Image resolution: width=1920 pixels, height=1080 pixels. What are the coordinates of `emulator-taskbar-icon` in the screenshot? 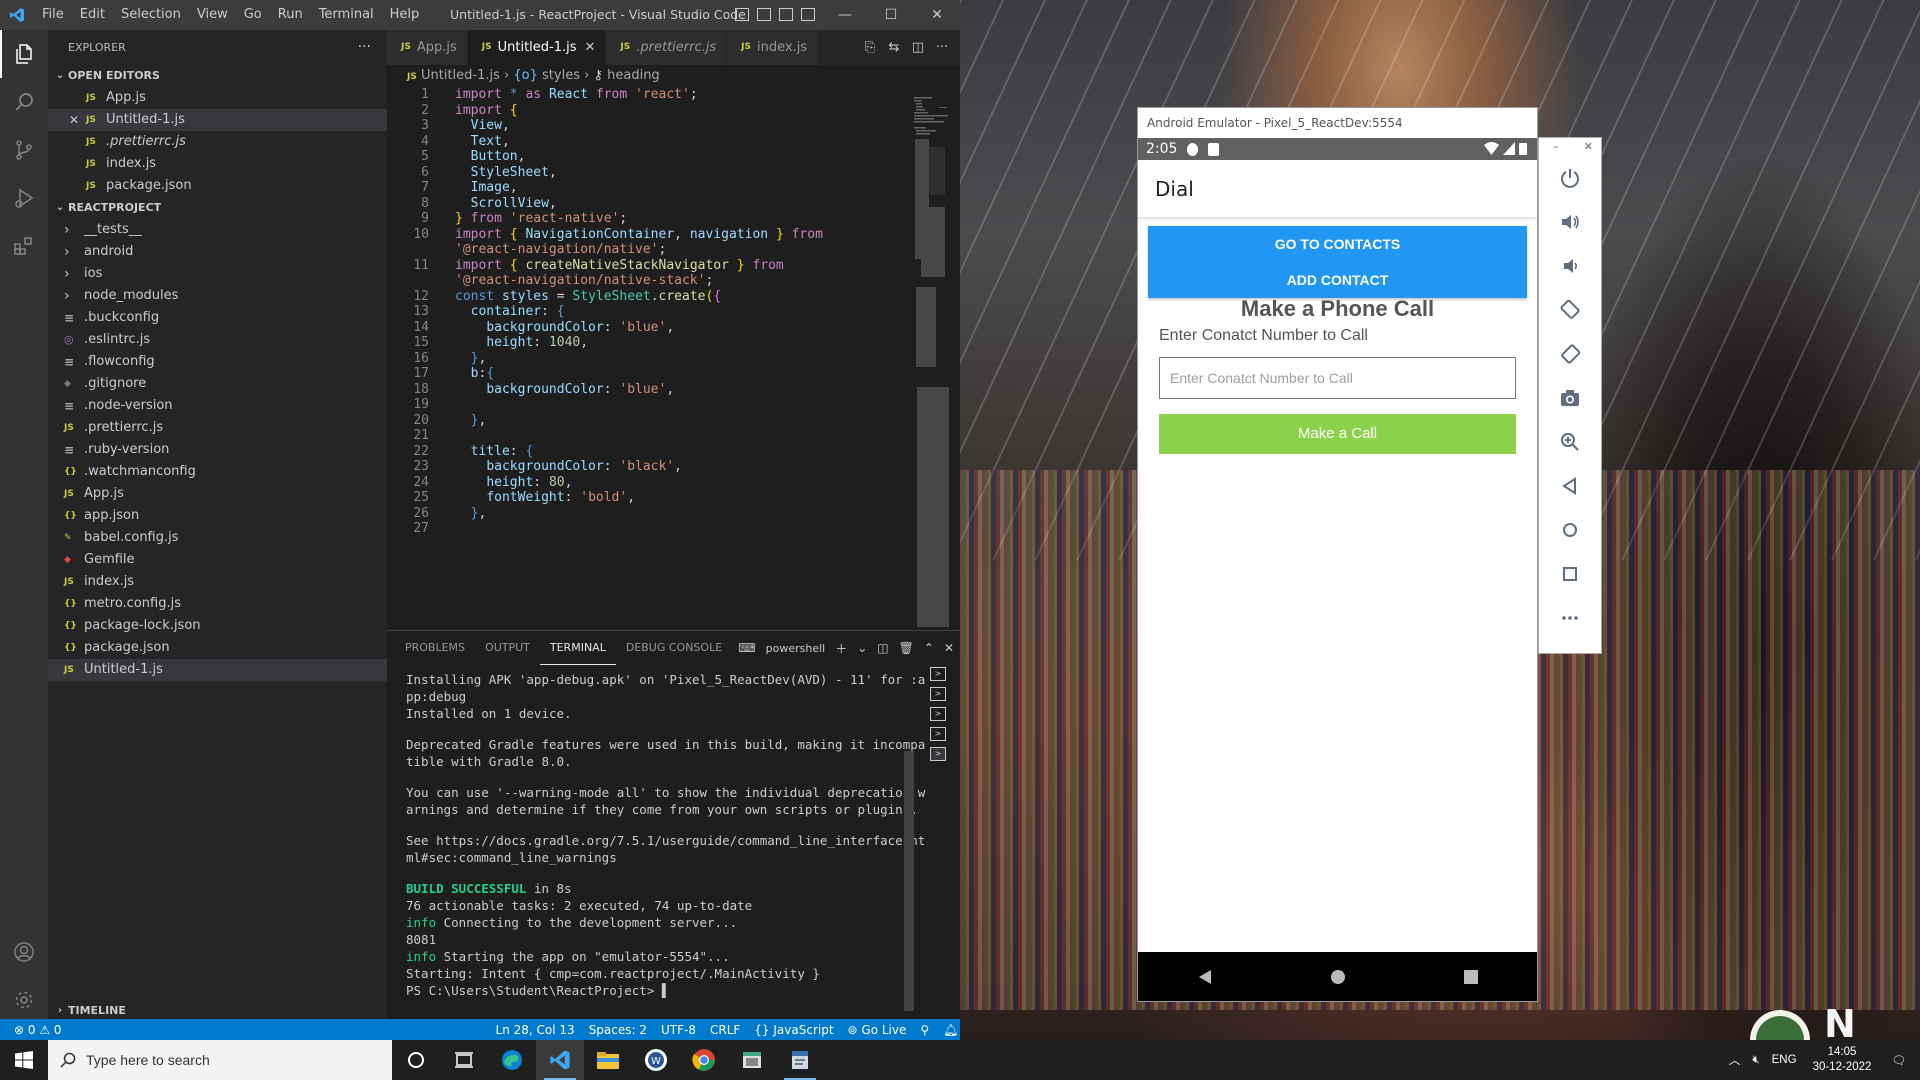 It's located at (752, 1060).